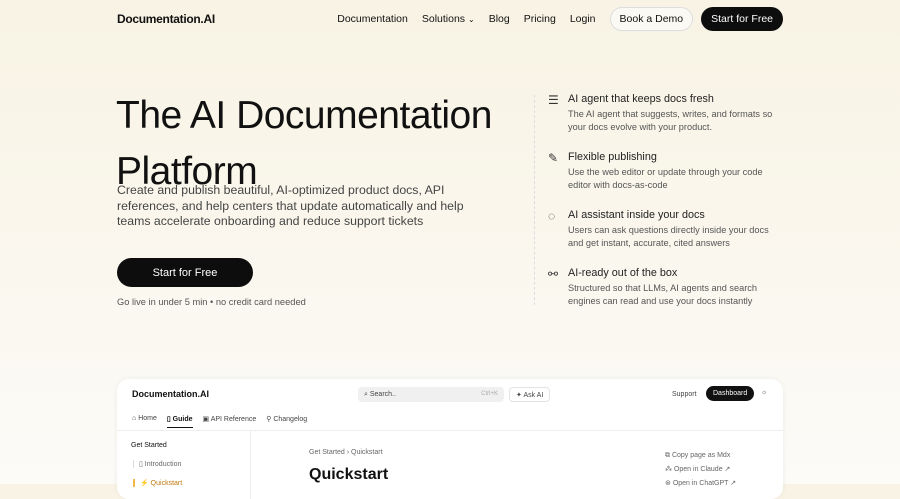 The height and width of the screenshot is (499, 900). What do you see at coordinates (540, 19) in the screenshot?
I see `nav-pricing: Pricing` at bounding box center [540, 19].